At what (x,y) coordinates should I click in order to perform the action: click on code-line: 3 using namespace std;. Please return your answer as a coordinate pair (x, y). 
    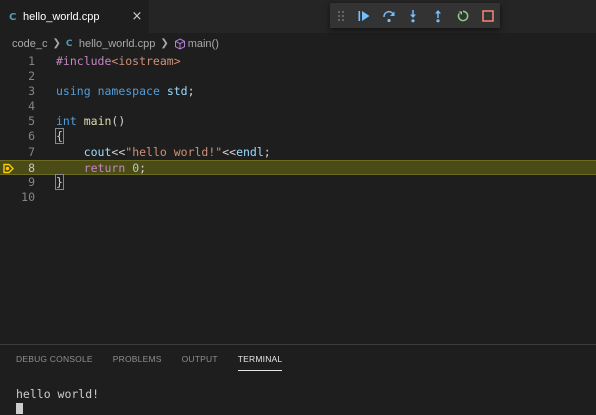
    Looking at the image, I should click on (298, 91).